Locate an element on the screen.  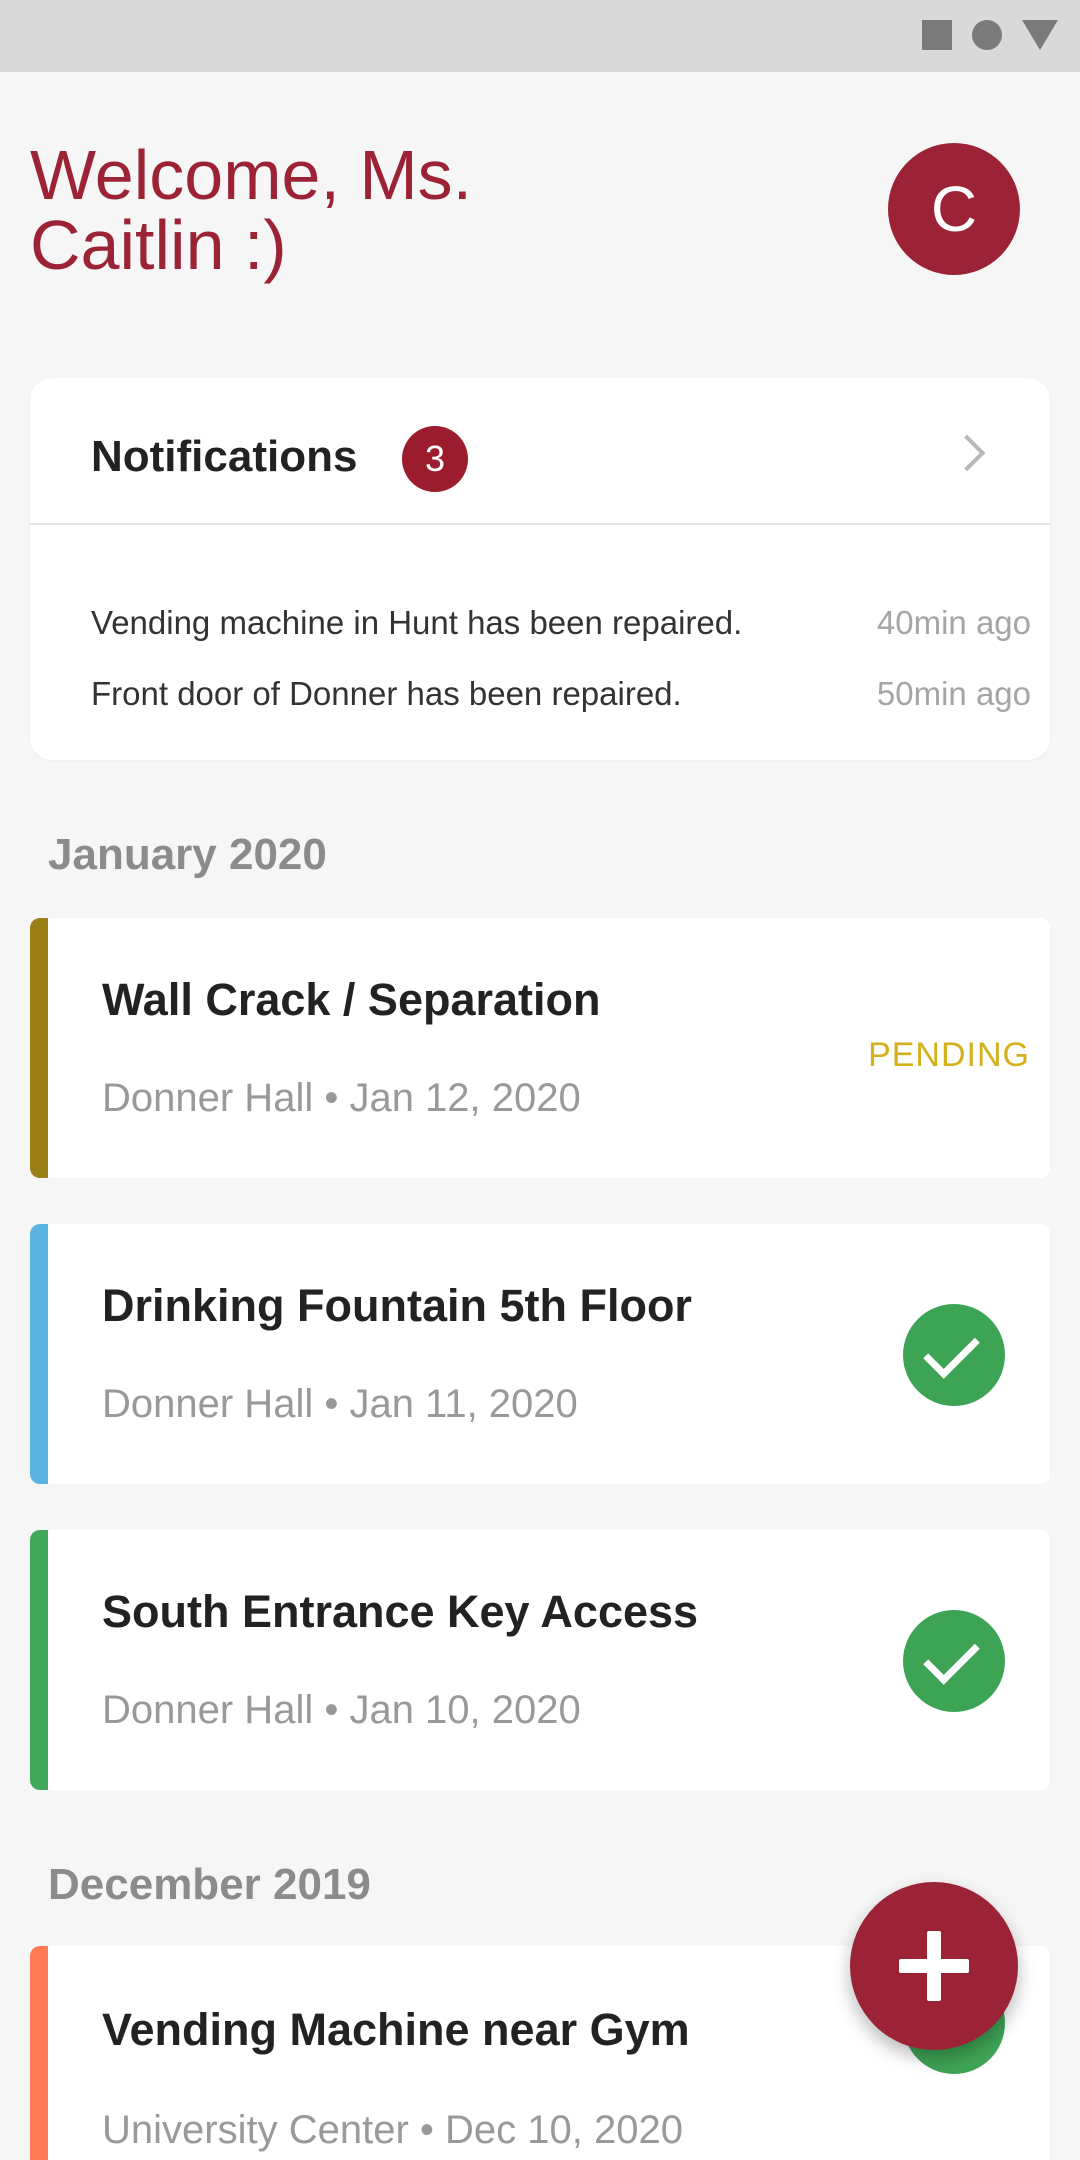
chevron-right-icon is located at coordinates (967, 453).